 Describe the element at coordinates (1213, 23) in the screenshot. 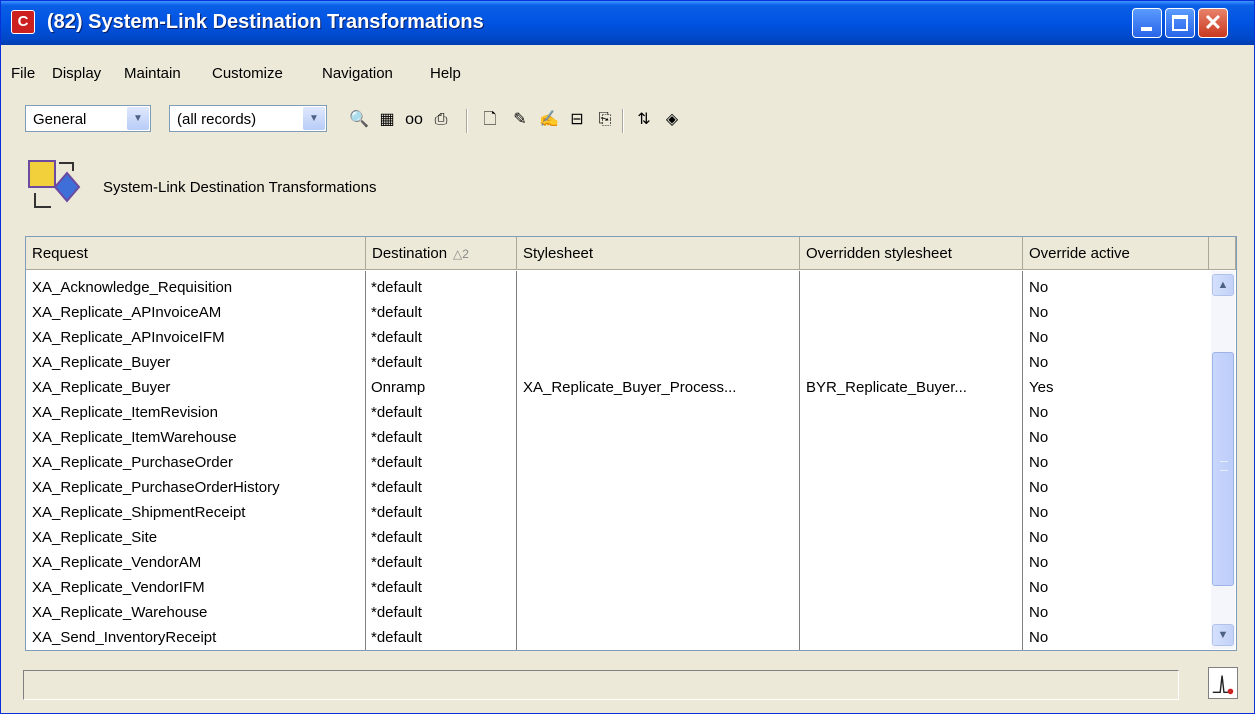

I see `close-button: ✕` at that location.